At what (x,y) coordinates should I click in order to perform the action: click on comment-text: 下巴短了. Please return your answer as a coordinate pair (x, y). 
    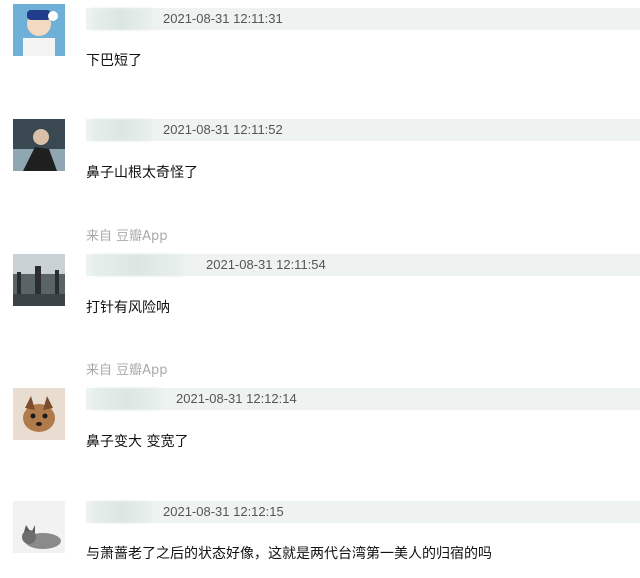
    Looking at the image, I should click on (114, 61).